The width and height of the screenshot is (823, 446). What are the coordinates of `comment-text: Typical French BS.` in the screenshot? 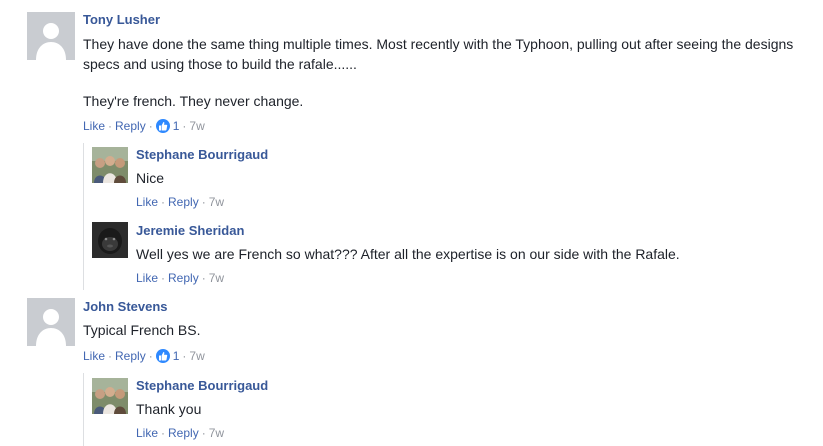 It's located at (142, 330).